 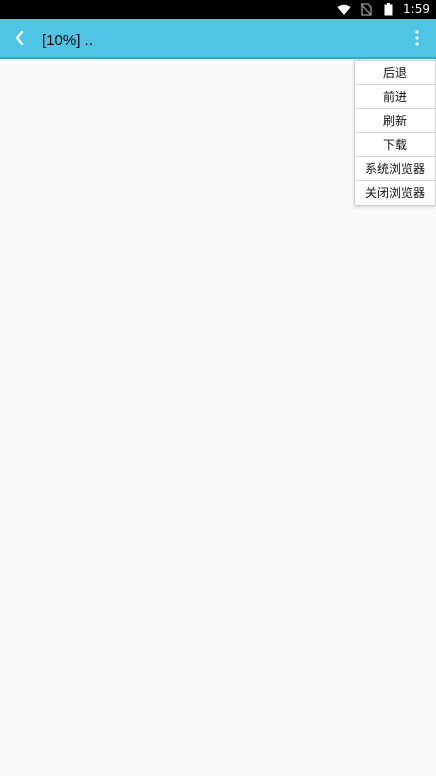 I want to click on battery-icon, so click(x=388, y=10).